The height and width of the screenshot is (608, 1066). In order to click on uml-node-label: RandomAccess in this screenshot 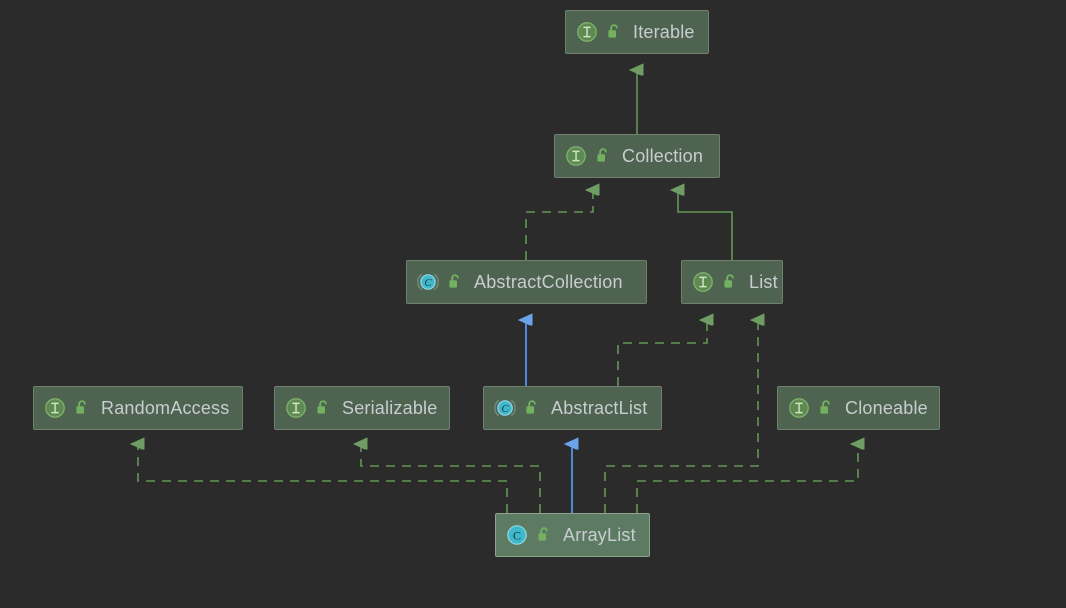, I will do `click(165, 407)`.